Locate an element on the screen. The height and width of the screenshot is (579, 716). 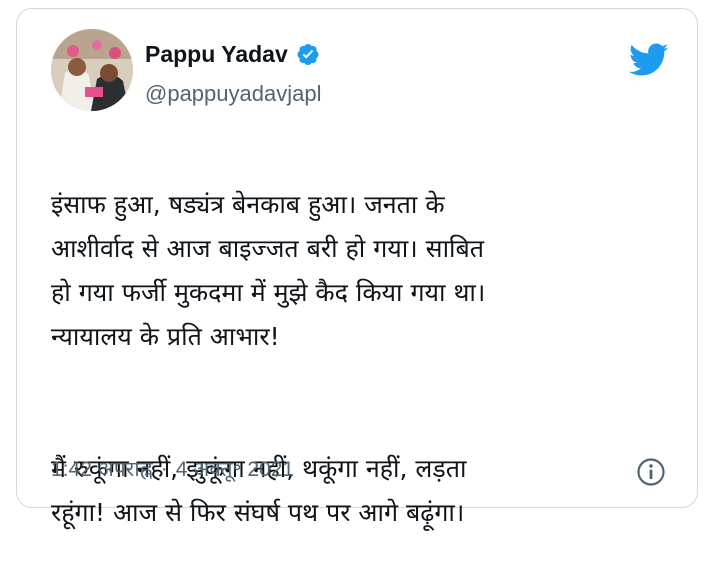
profile-photo is located at coordinates (92, 70).